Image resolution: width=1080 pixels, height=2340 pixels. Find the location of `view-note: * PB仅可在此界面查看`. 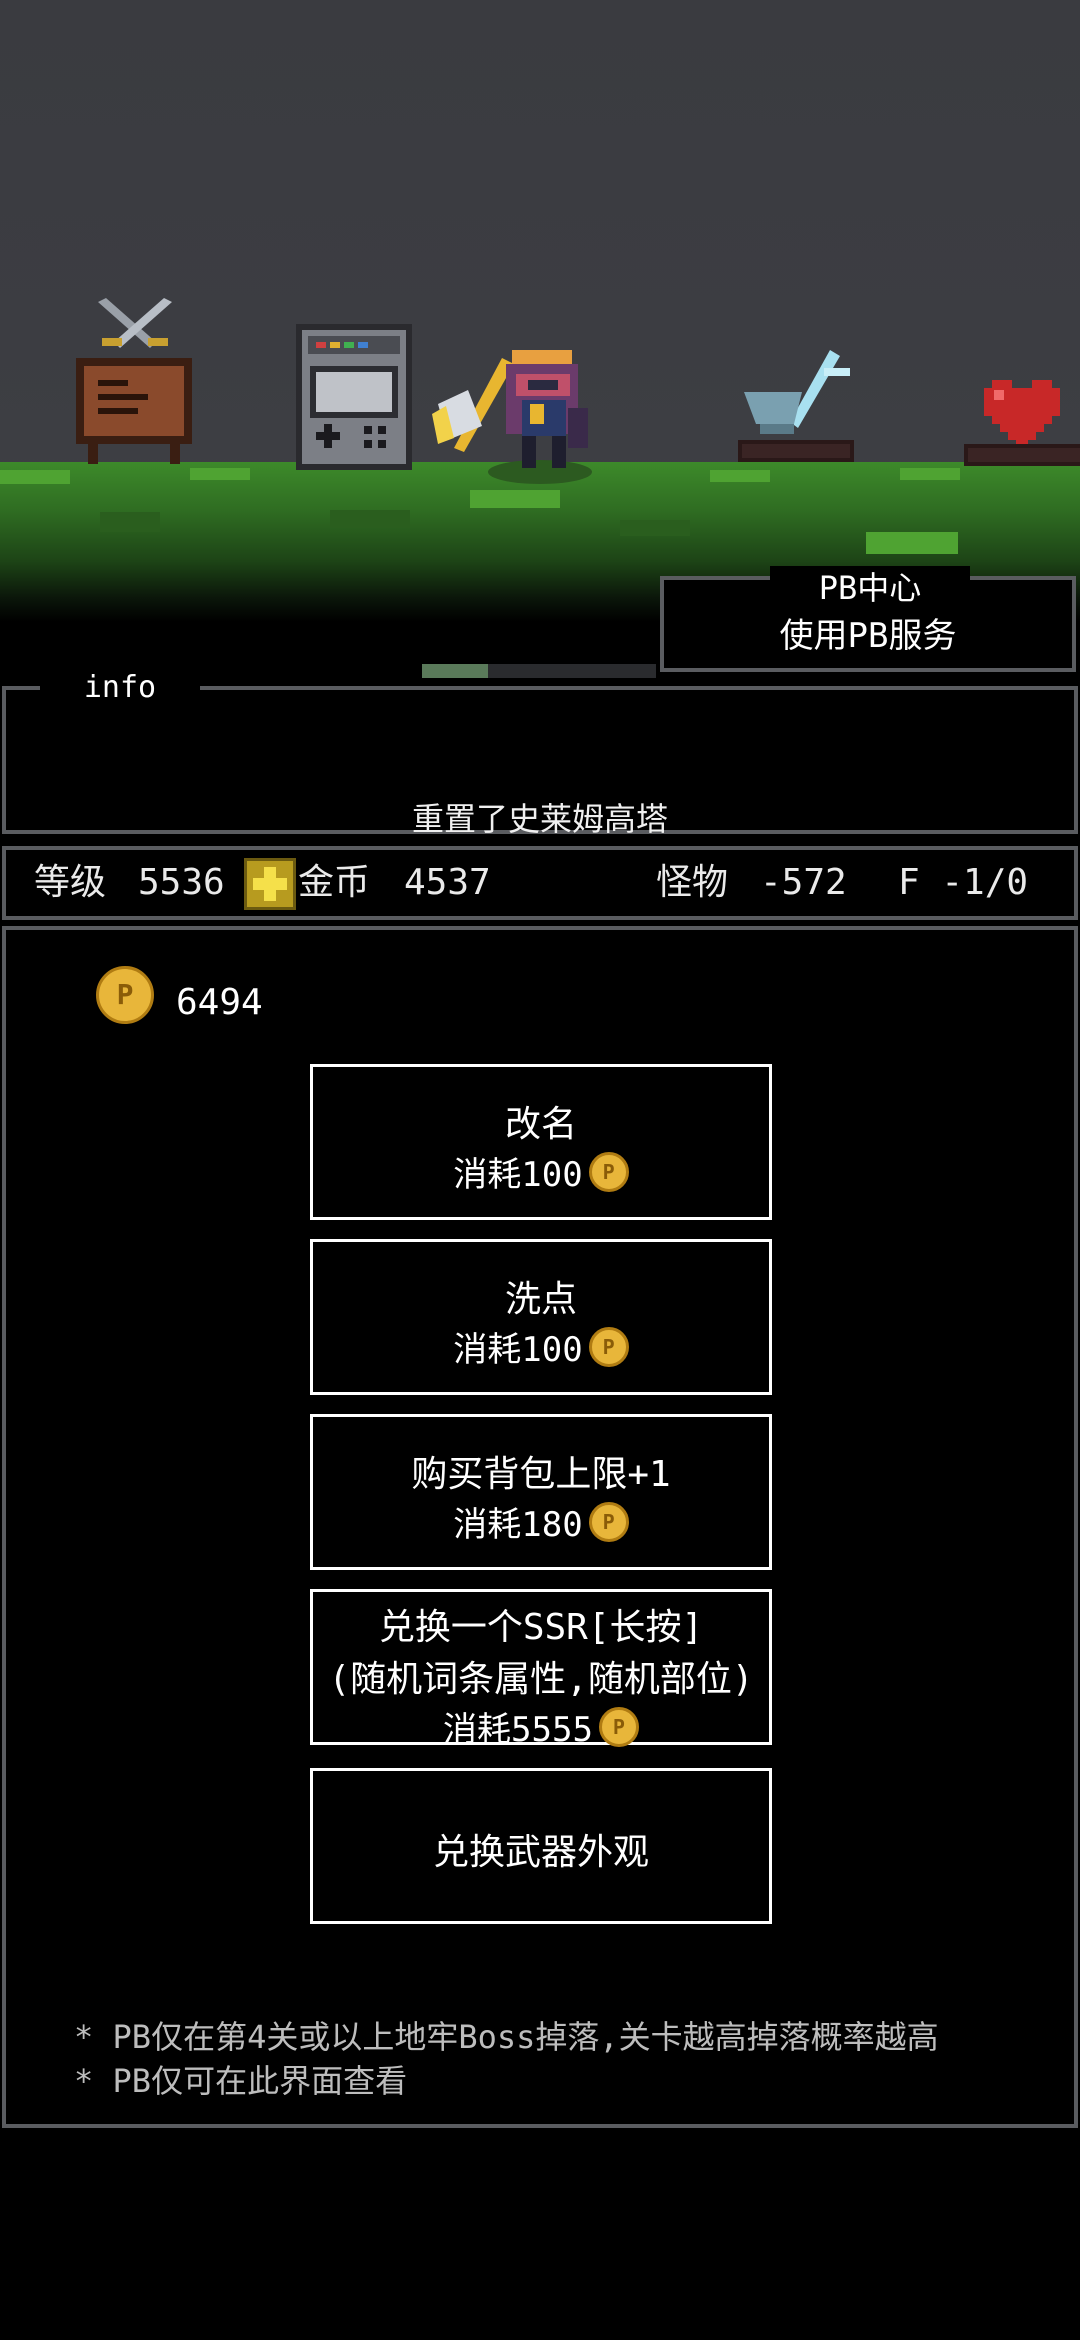

view-note: * PB仅可在此界面查看 is located at coordinates (241, 2081).